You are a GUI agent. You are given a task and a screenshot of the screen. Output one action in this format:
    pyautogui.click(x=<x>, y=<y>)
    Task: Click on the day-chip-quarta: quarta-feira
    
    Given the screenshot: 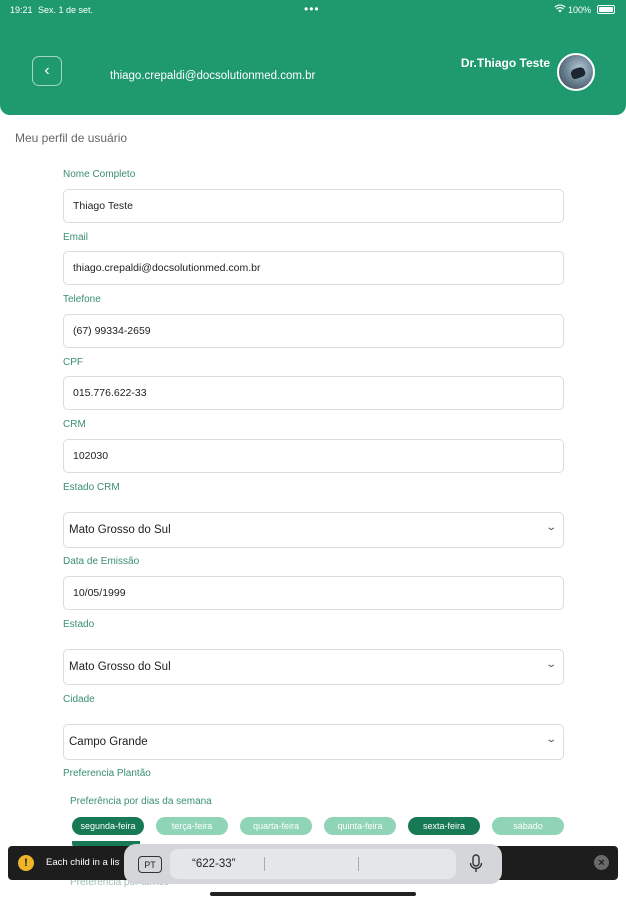 What is the action you would take?
    pyautogui.click(x=276, y=826)
    